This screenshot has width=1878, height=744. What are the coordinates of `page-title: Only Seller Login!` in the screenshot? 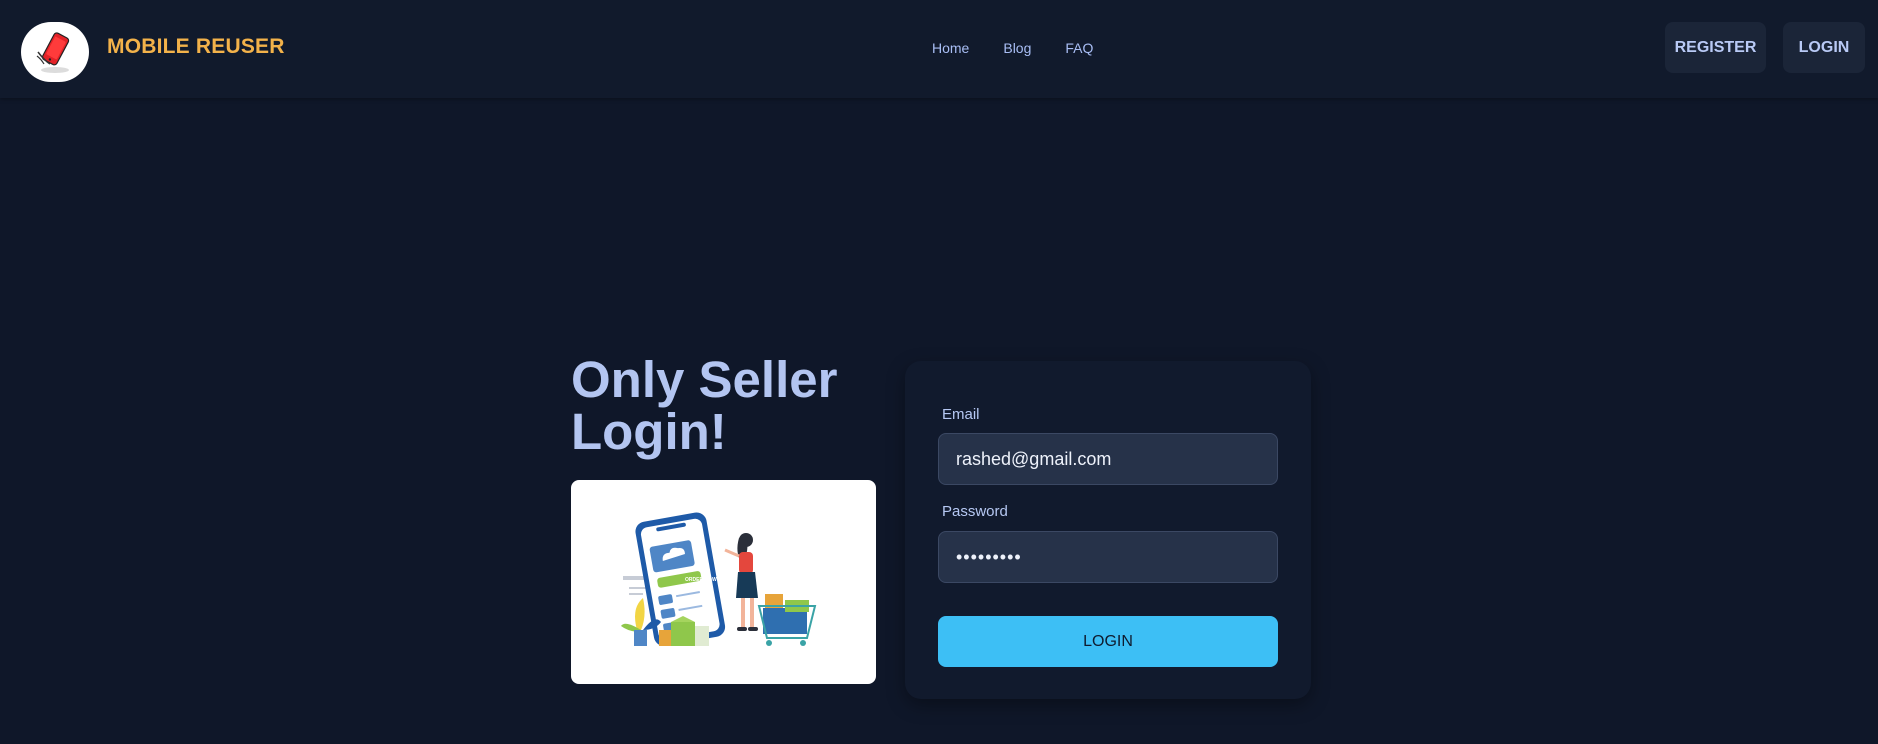 It's located at (704, 405).